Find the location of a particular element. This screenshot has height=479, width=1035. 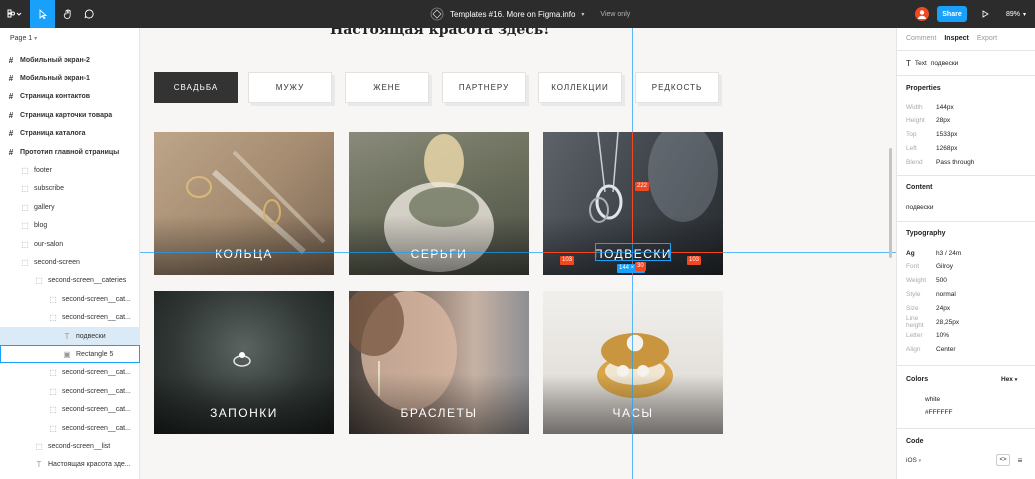

user-icon is located at coordinates (922, 14).